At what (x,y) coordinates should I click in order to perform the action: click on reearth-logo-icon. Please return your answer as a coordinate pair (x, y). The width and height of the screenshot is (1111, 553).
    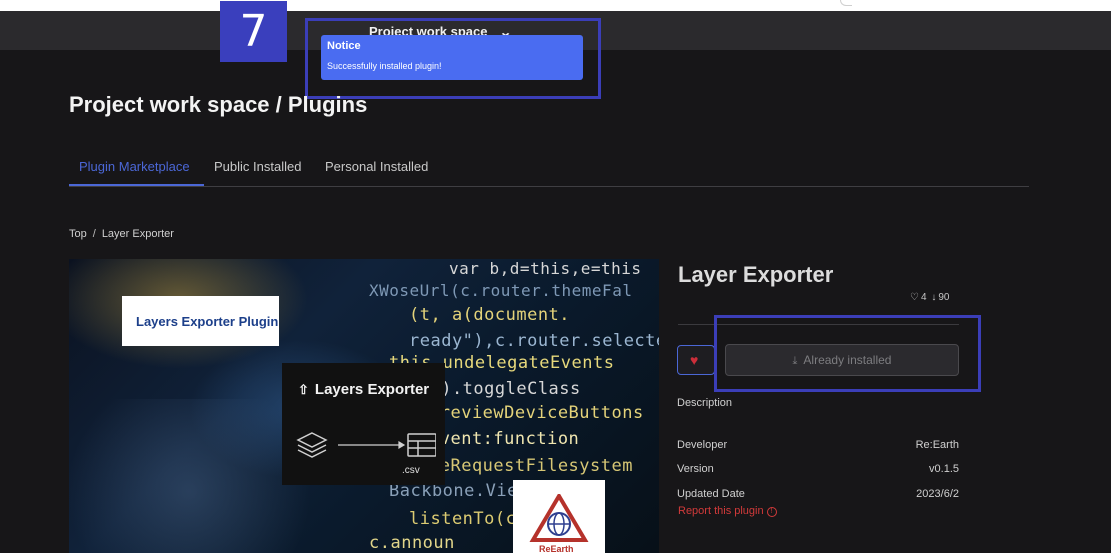
    Looking at the image, I should click on (559, 518).